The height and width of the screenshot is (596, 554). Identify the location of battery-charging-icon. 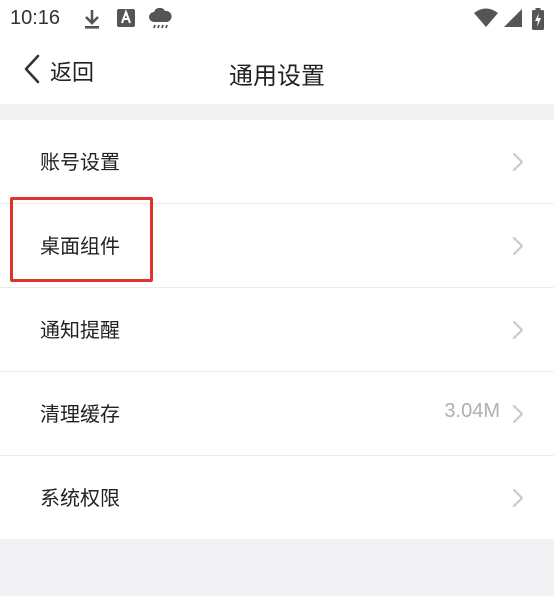
(538, 21).